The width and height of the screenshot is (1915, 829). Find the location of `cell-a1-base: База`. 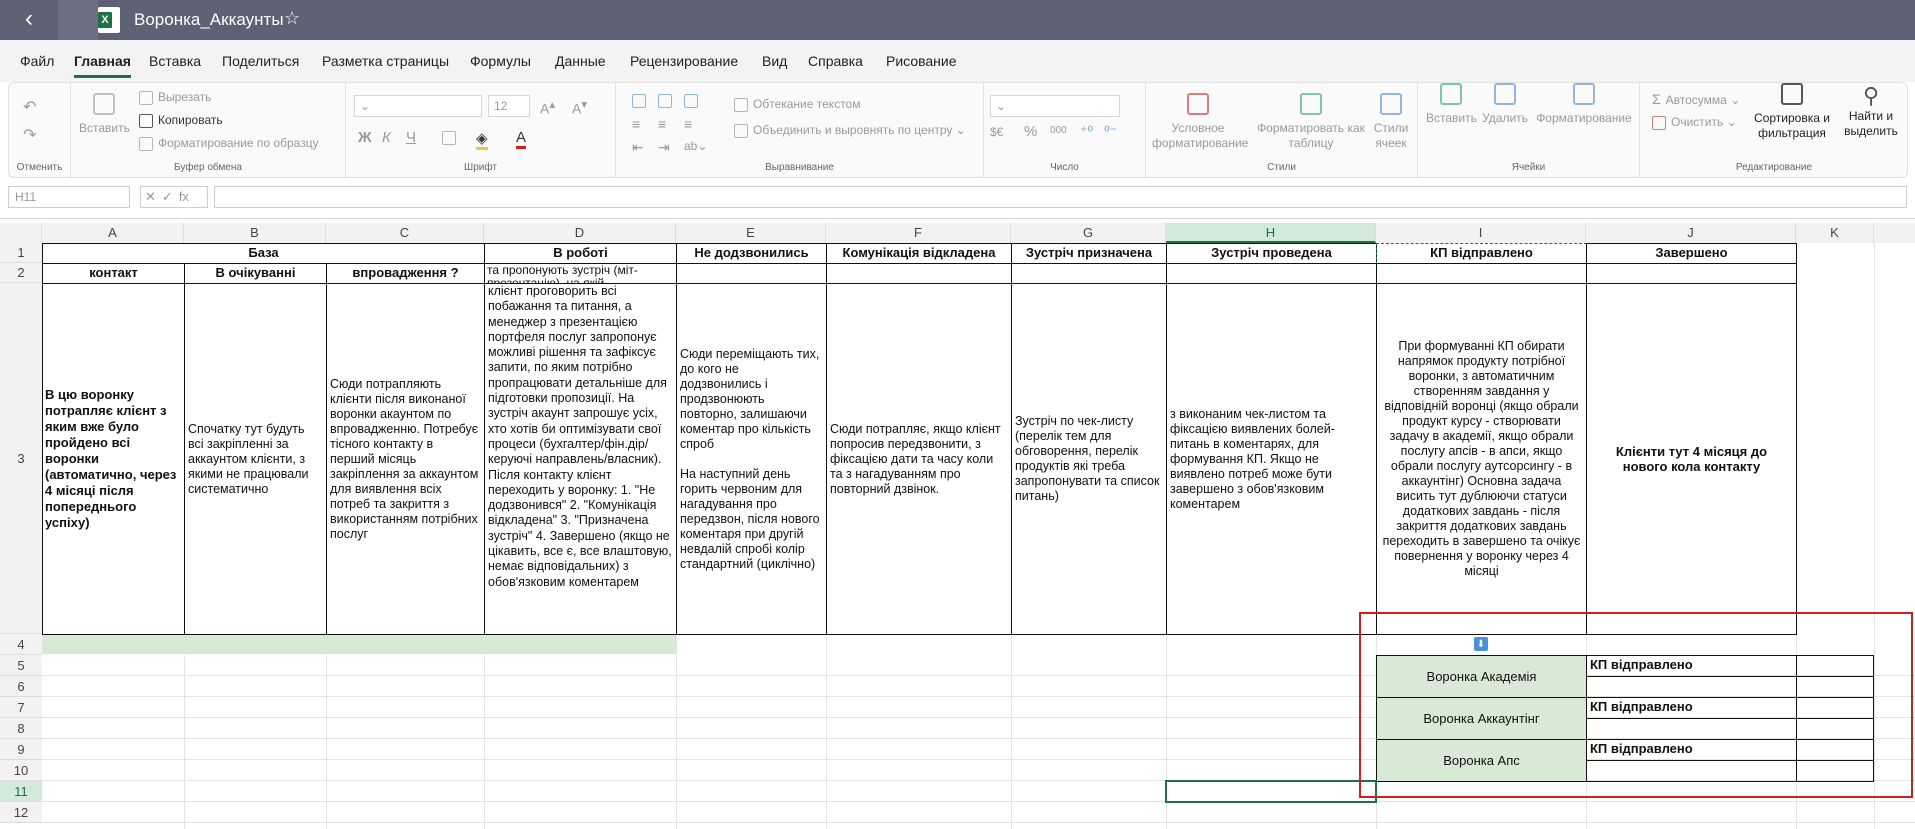

cell-a1-base: База is located at coordinates (263, 253).